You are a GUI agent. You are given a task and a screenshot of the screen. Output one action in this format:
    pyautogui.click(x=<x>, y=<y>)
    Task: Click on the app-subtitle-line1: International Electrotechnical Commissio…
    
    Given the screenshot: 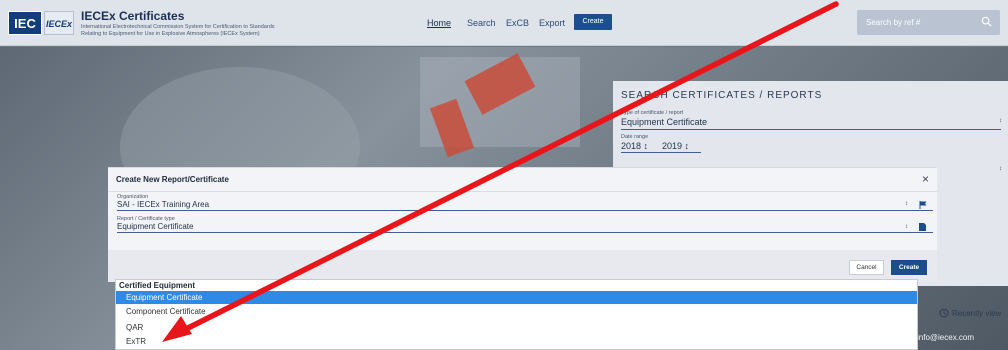 What is the action you would take?
    pyautogui.click(x=178, y=27)
    